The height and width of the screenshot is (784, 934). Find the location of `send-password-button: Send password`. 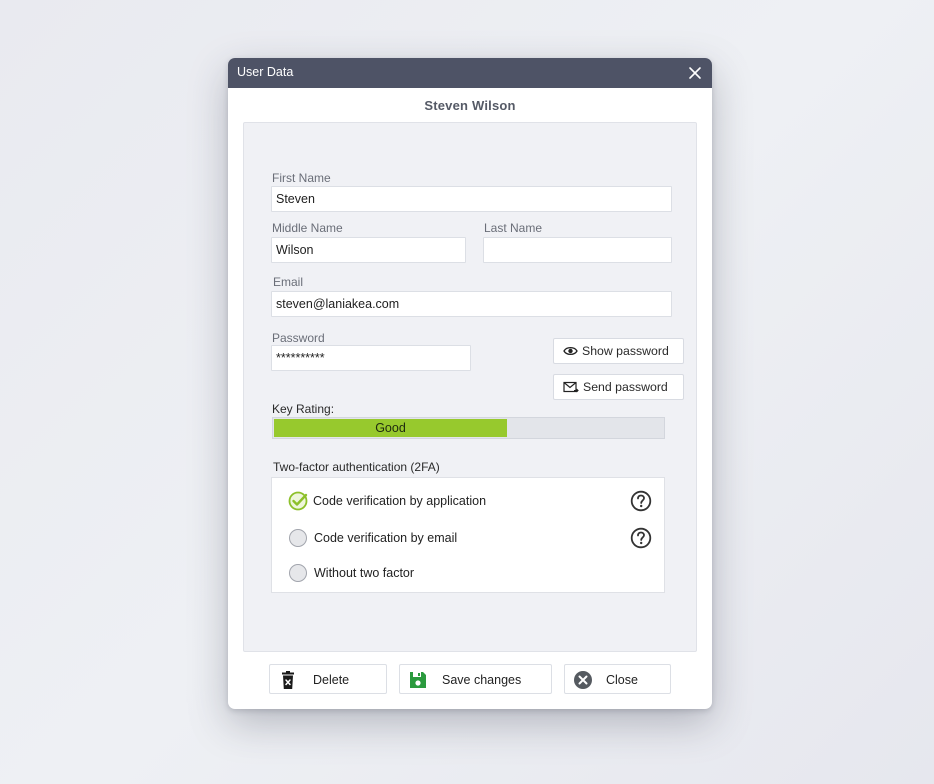

send-password-button: Send password is located at coordinates (618, 387).